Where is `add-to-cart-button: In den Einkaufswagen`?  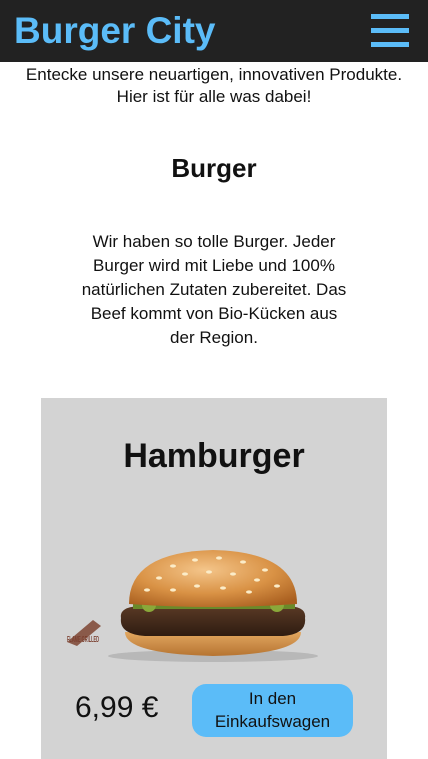 add-to-cart-button: In den Einkaufswagen is located at coordinates (272, 710).